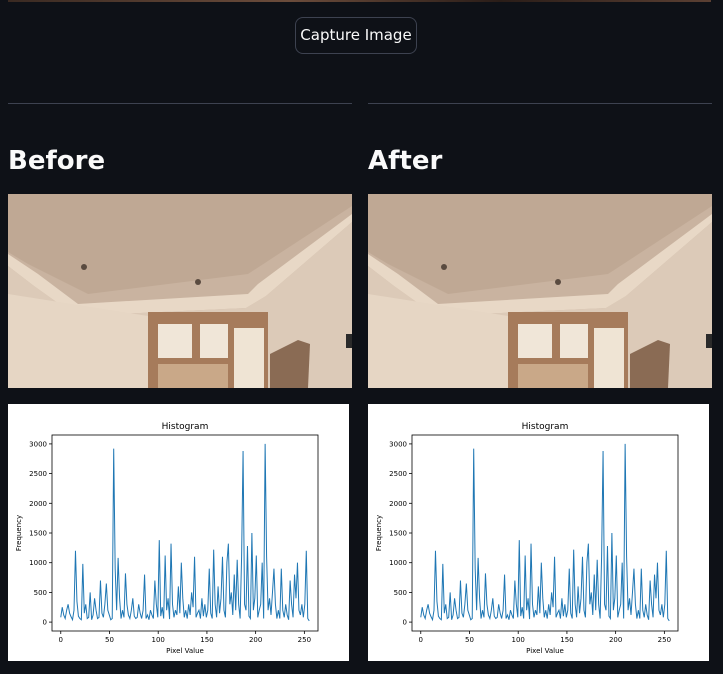  I want to click on after-image, so click(540, 291).